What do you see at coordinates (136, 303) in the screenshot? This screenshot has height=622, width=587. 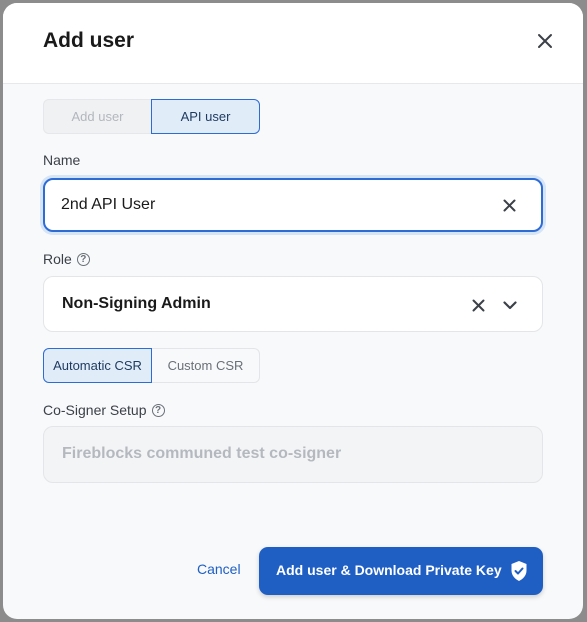 I see `role-value: Non-Signing Admin` at bounding box center [136, 303].